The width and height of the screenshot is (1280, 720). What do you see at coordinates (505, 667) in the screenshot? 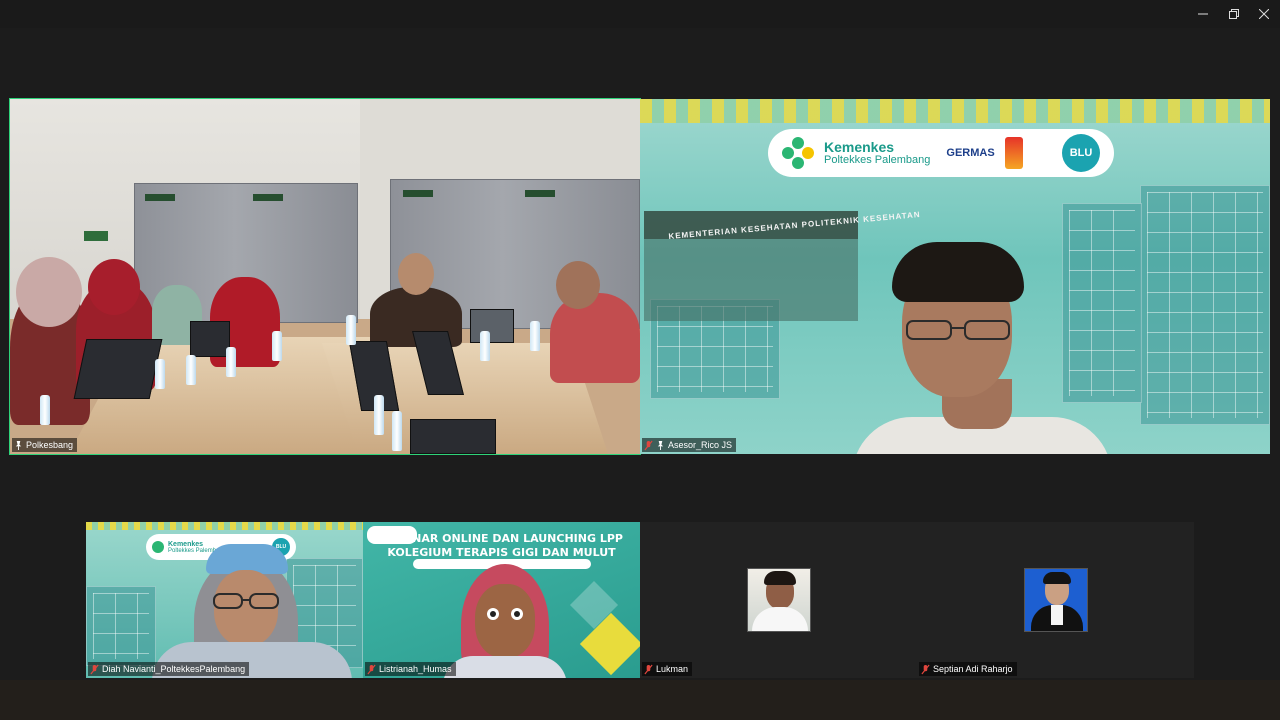
I see `avatar-body` at bounding box center [505, 667].